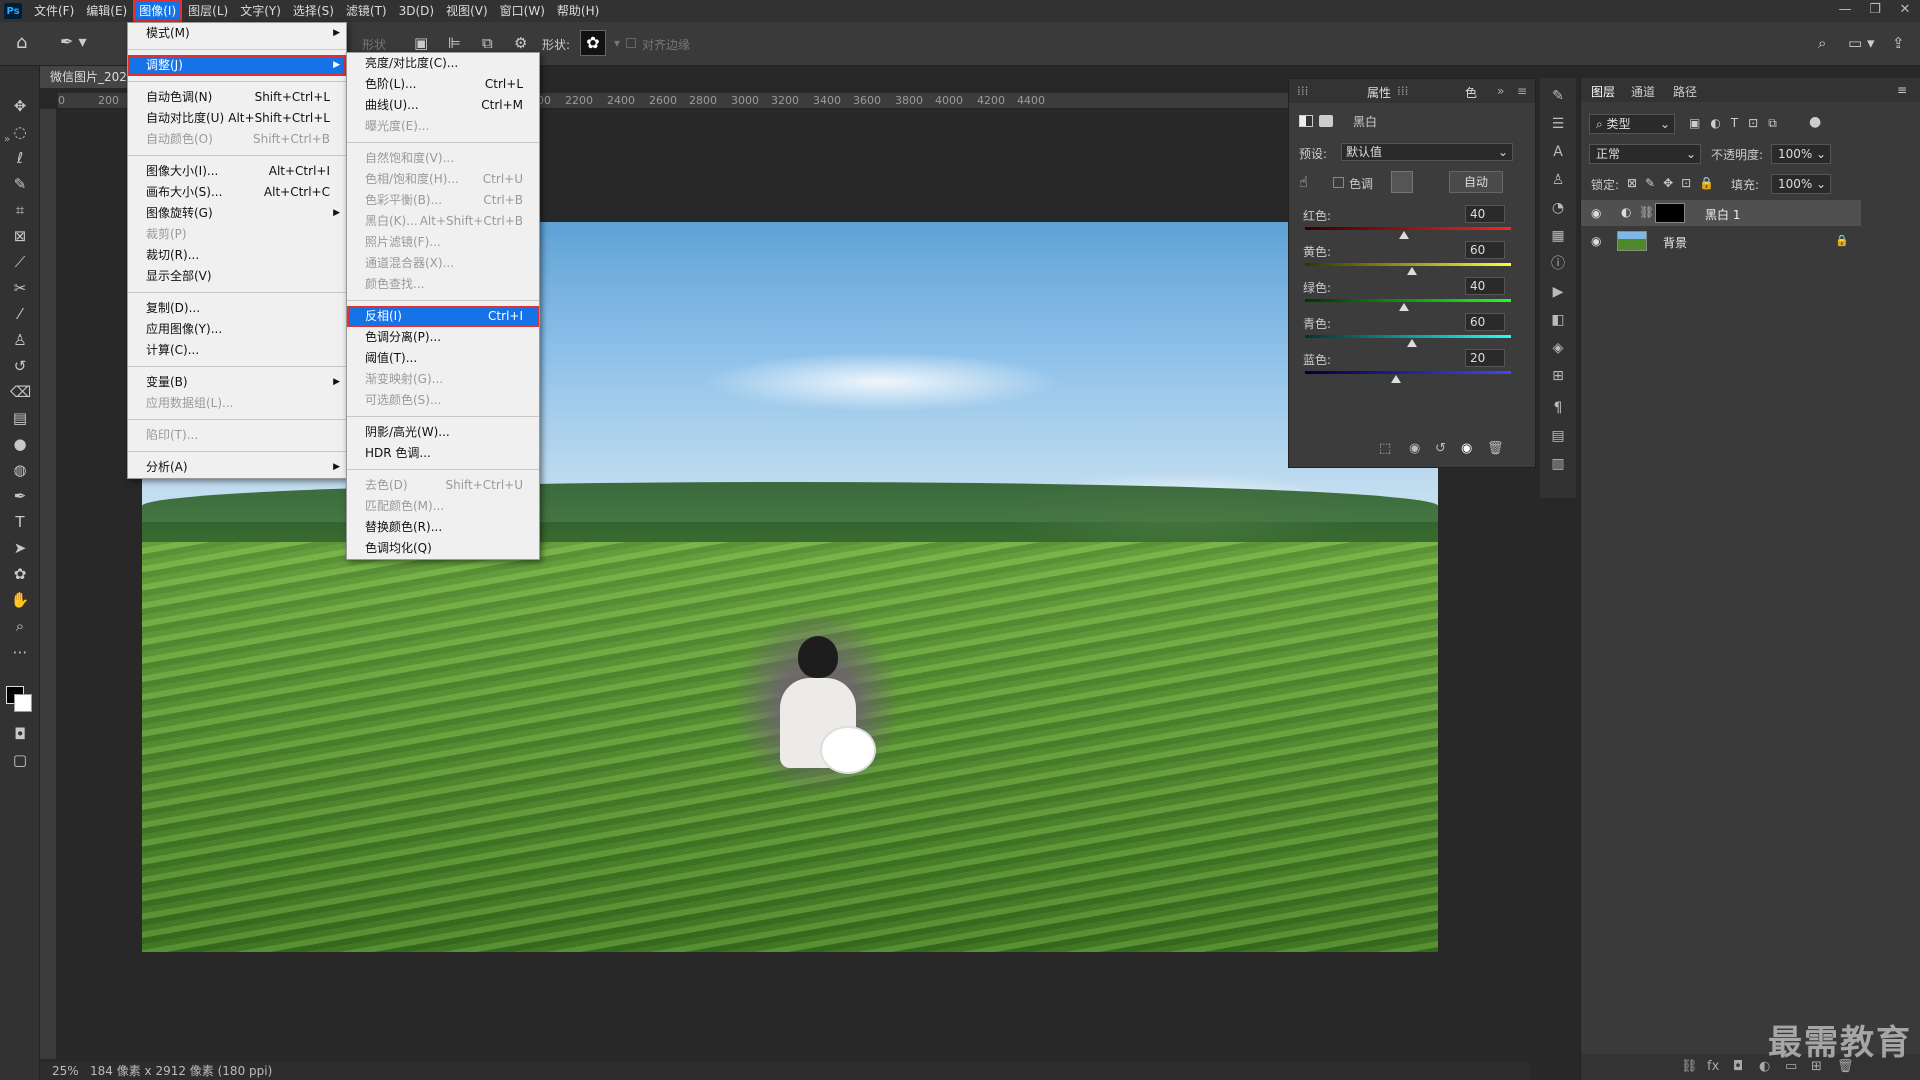  I want to click on eraser-icon: ⌫, so click(20, 392).